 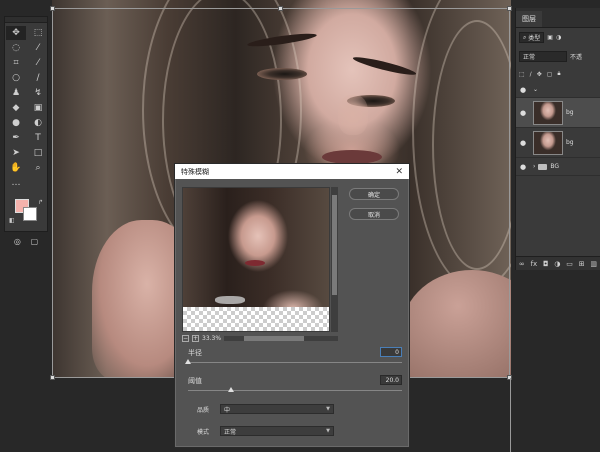 What do you see at coordinates (374, 194) in the screenshot?
I see `ok-button: 确定` at bounding box center [374, 194].